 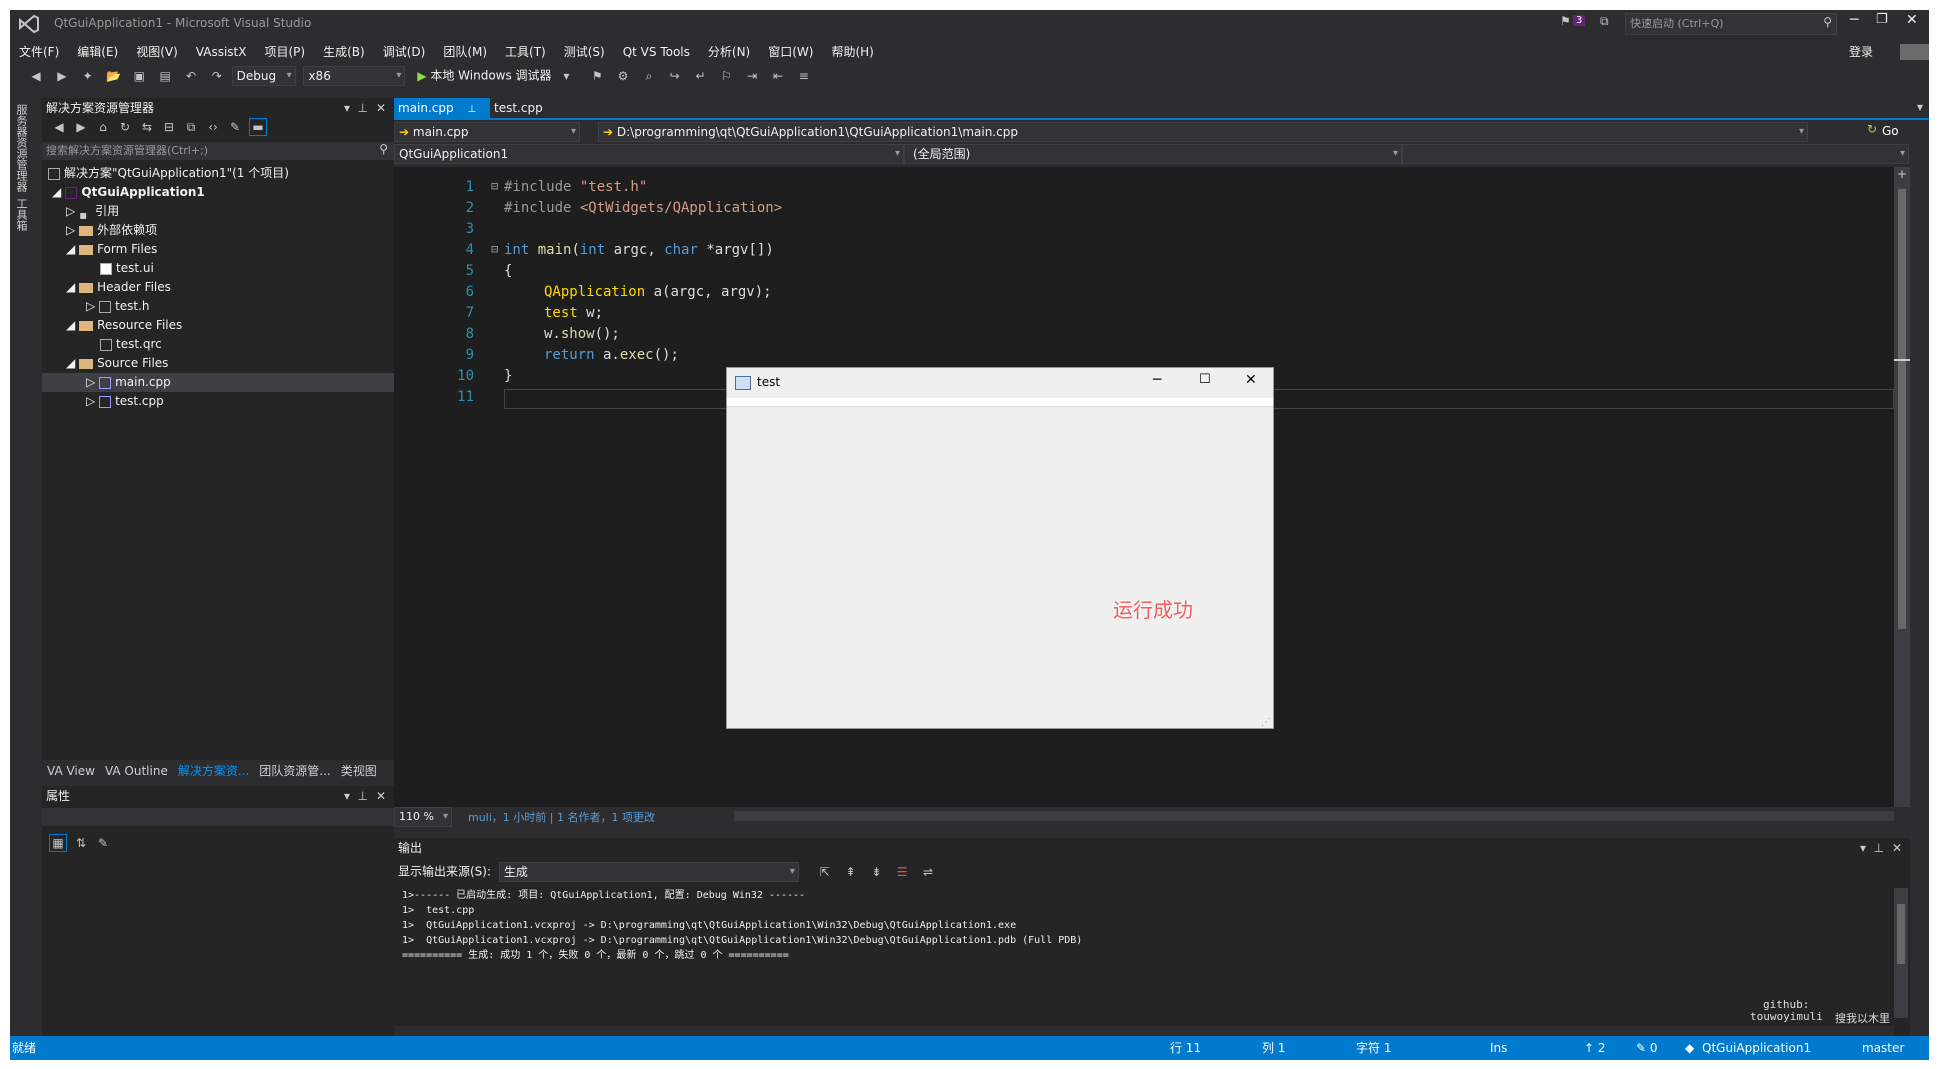 What do you see at coordinates (125, 127) in the screenshot?
I see `history-icon: ↻` at bounding box center [125, 127].